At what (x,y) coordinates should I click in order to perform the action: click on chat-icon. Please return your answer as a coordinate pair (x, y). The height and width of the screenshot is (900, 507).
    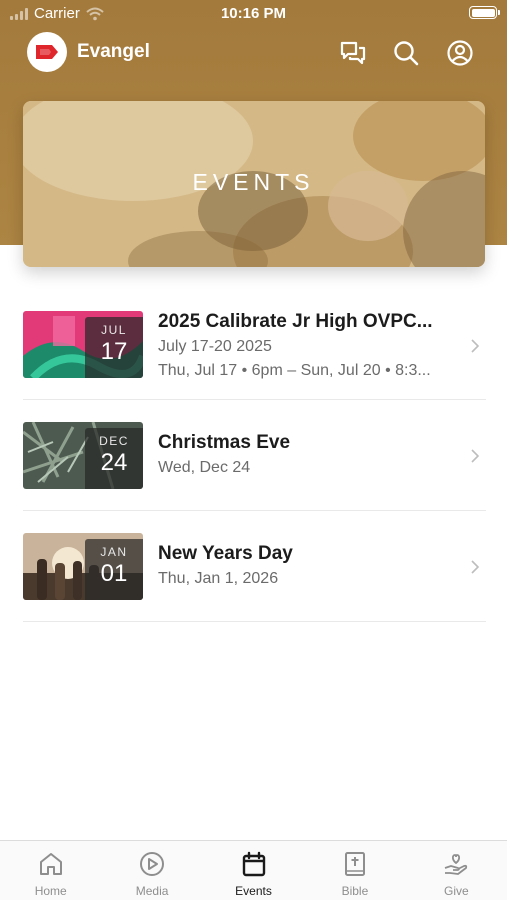
    Looking at the image, I should click on (353, 53).